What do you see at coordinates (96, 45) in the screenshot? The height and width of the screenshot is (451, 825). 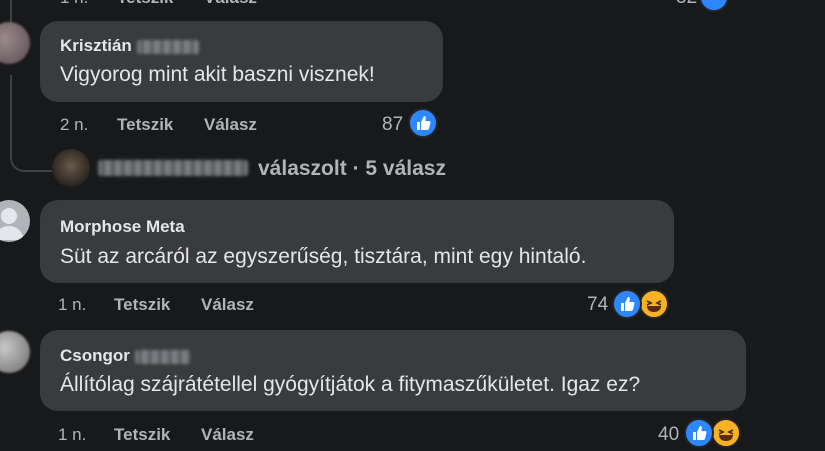 I see `author-first-name: Krisztián` at bounding box center [96, 45].